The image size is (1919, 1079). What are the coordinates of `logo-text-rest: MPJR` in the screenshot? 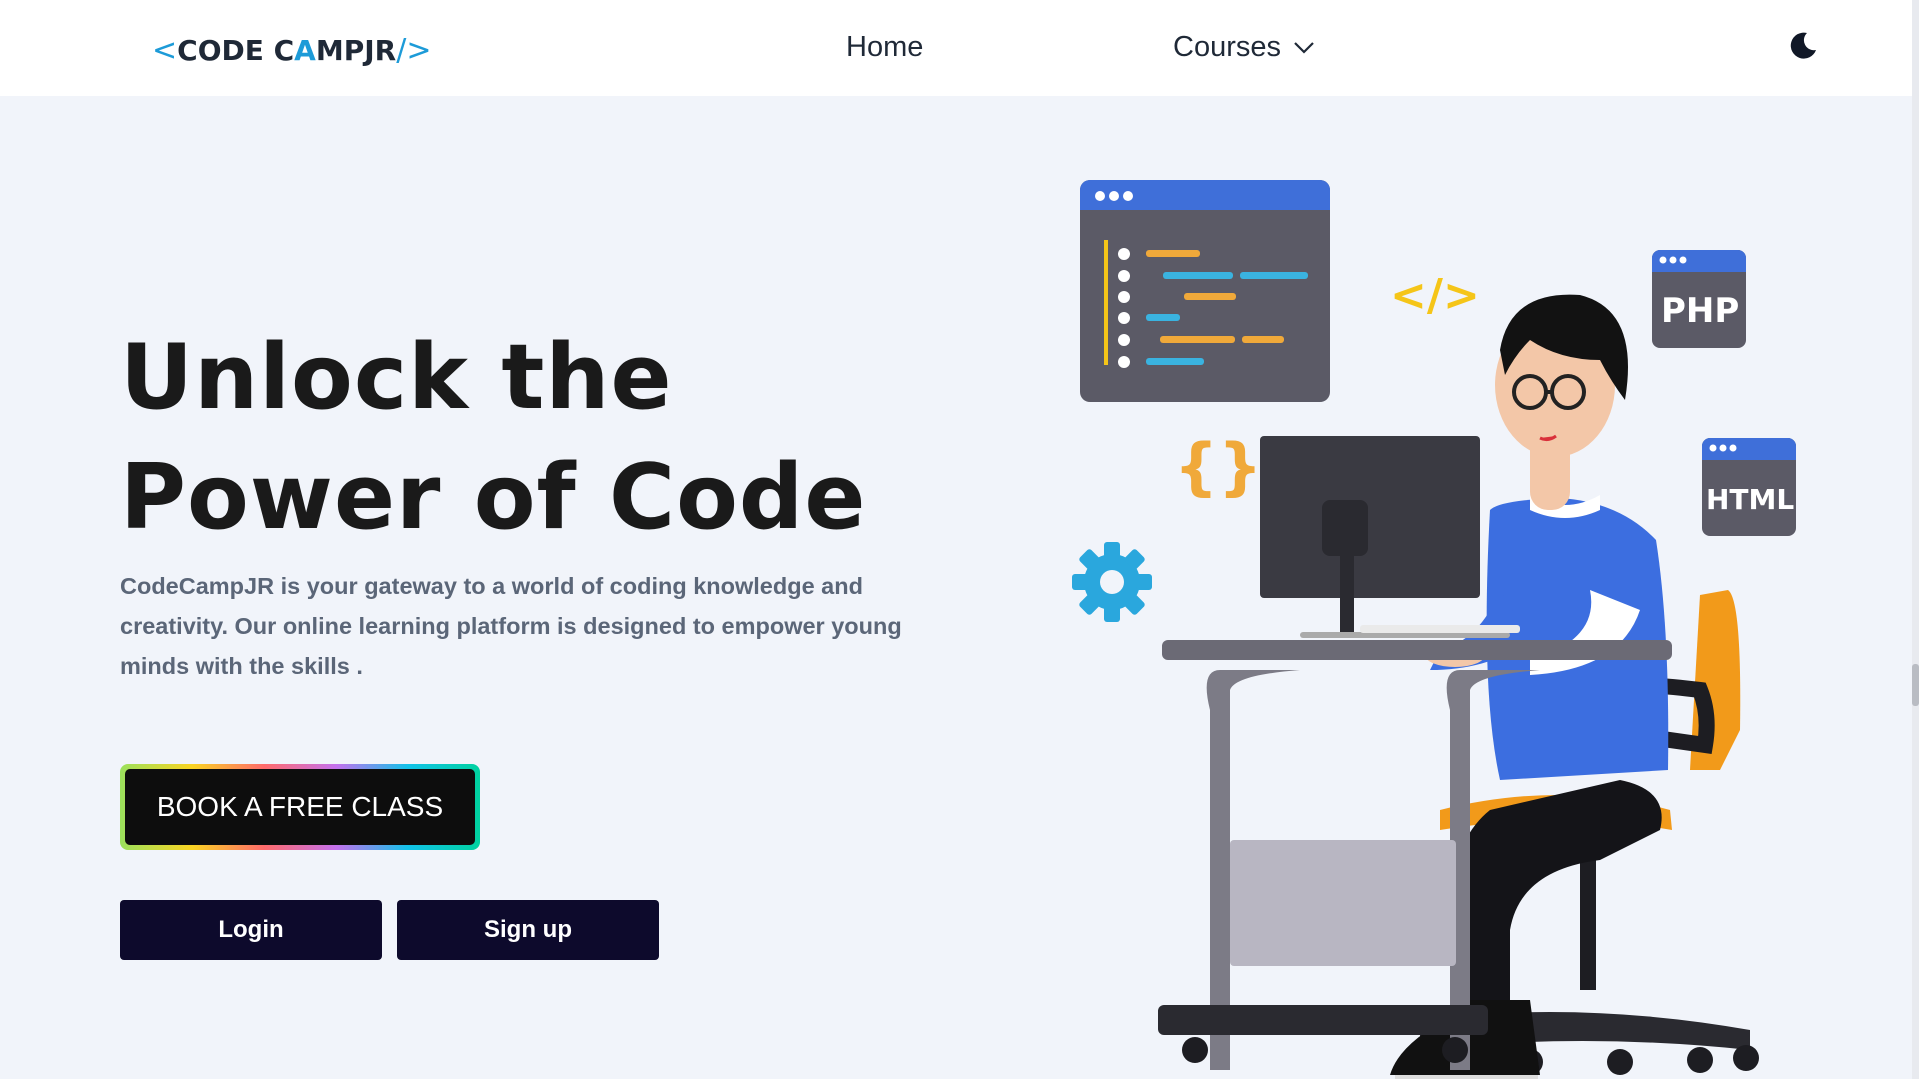 It's located at (356, 50).